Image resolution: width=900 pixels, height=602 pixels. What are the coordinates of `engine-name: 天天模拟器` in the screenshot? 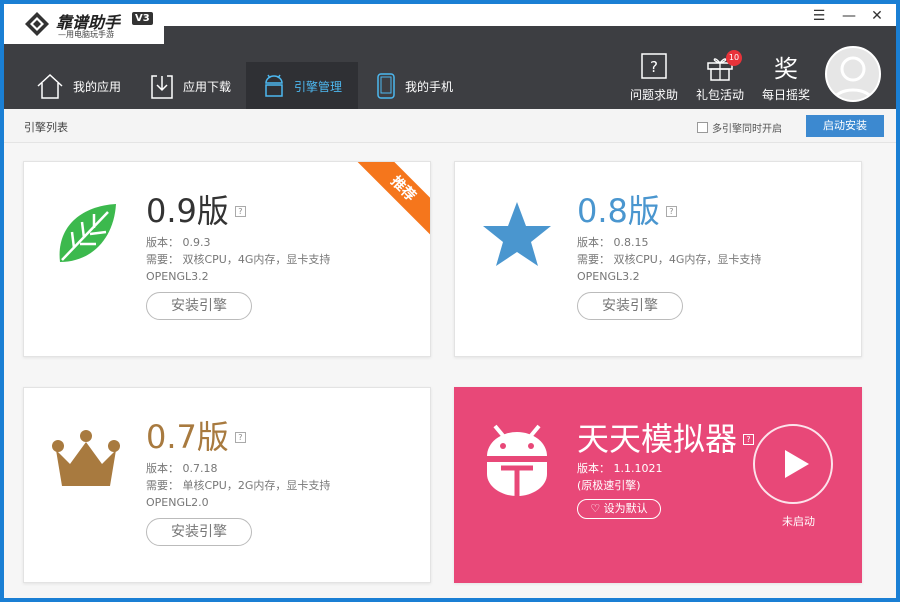 It's located at (657, 439).